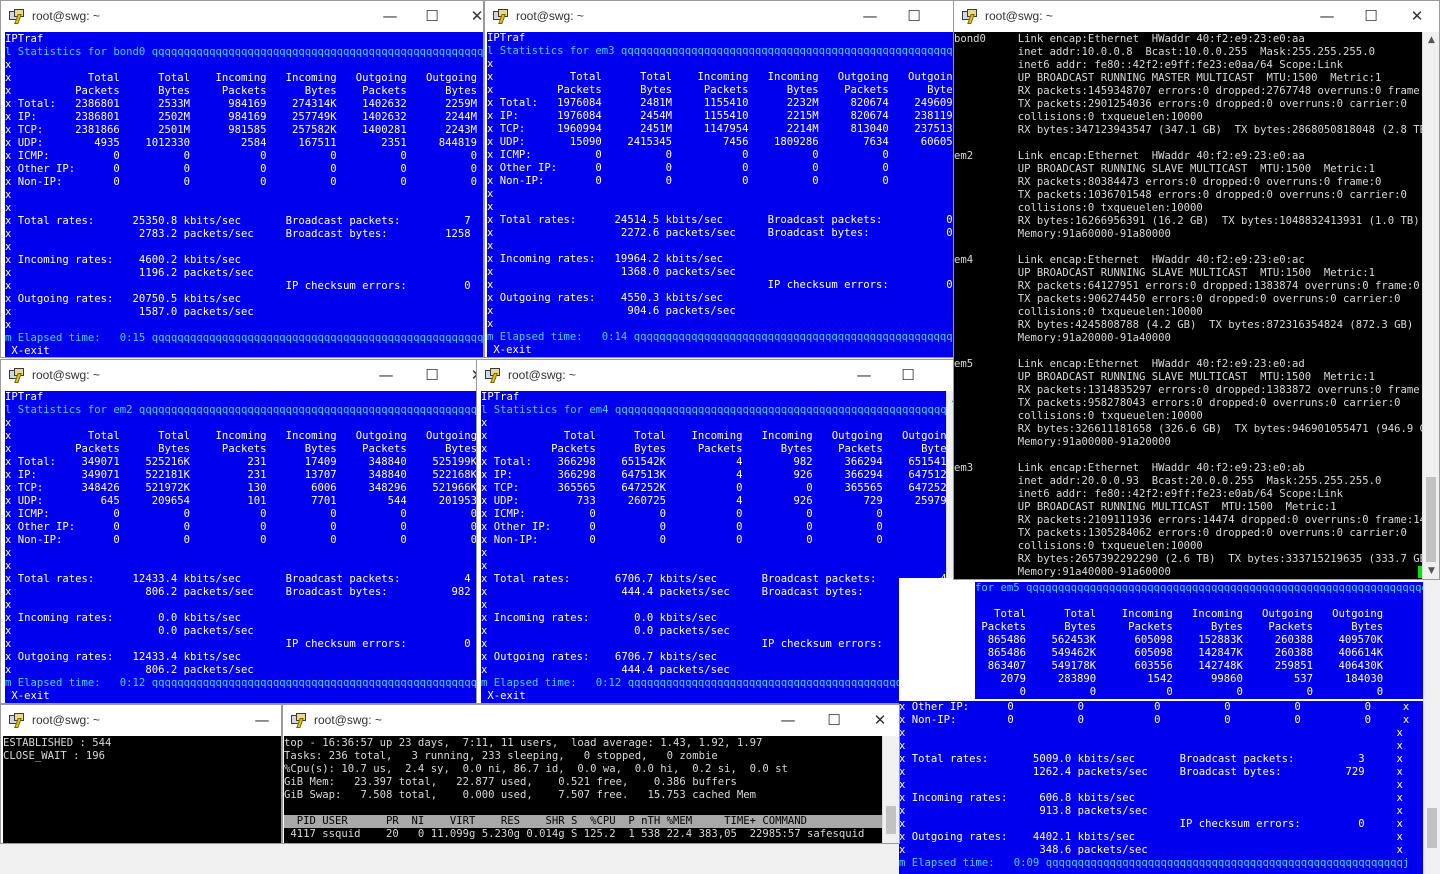 The width and height of the screenshot is (1440, 874). What do you see at coordinates (1431, 571) in the screenshot?
I see `scroll-down-arrow: ▼` at bounding box center [1431, 571].